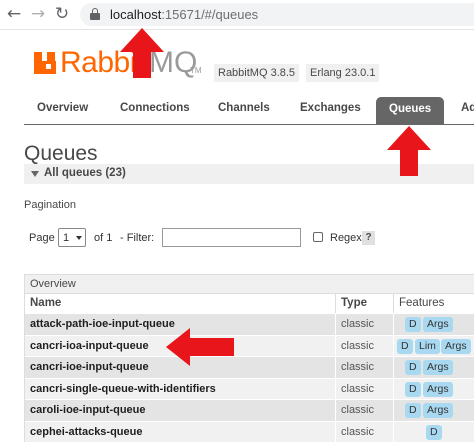  Describe the element at coordinates (249, 324) in the screenshot. I see `queue-row: attack-path-ioe-input-queue classic D Args` at that location.